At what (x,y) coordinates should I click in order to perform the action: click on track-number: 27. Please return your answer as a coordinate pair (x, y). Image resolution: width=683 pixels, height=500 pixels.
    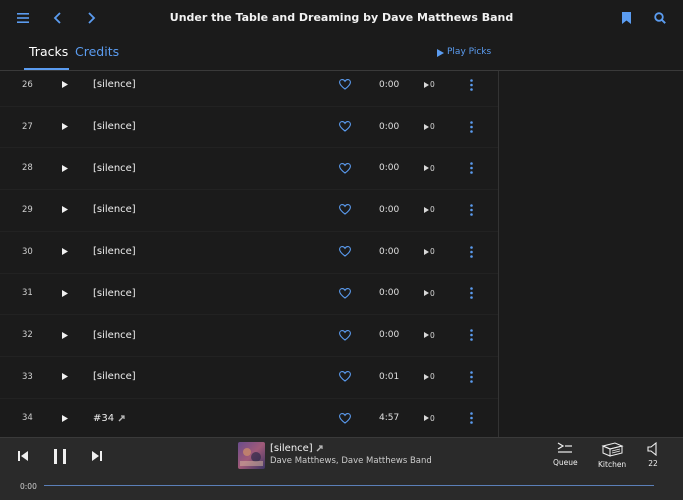
    Looking at the image, I should click on (27, 126).